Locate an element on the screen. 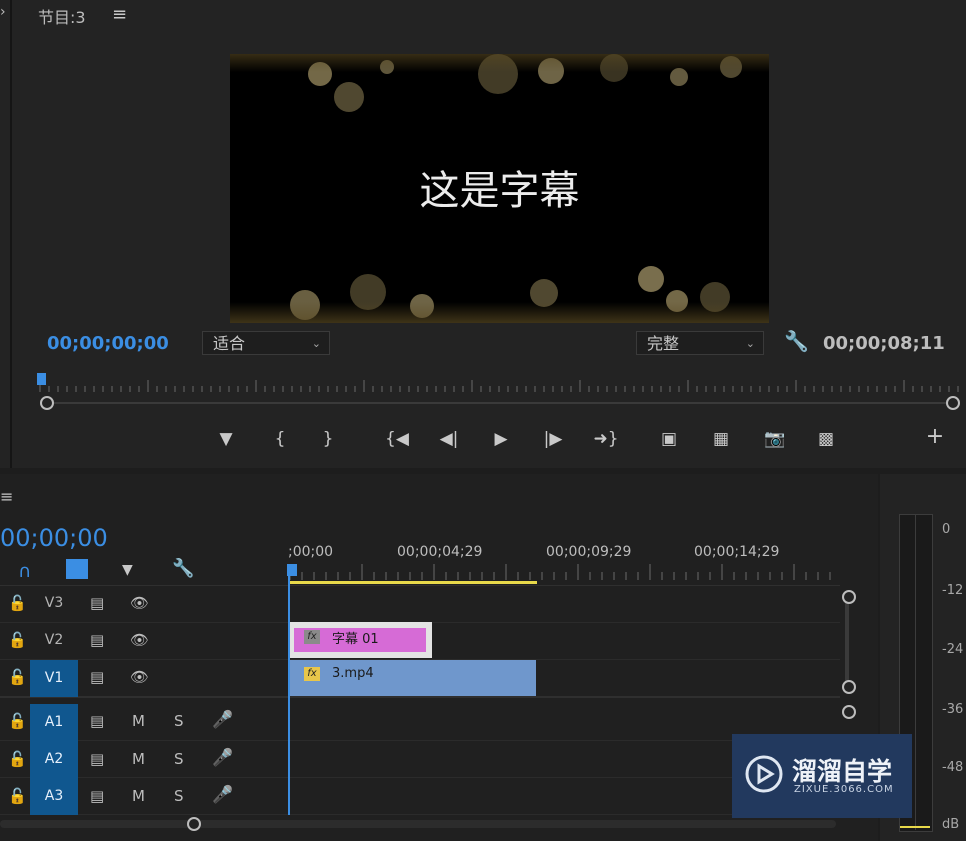 This screenshot has width=966, height=841. settings-wrench-icon: 🔧 is located at coordinates (796, 341).